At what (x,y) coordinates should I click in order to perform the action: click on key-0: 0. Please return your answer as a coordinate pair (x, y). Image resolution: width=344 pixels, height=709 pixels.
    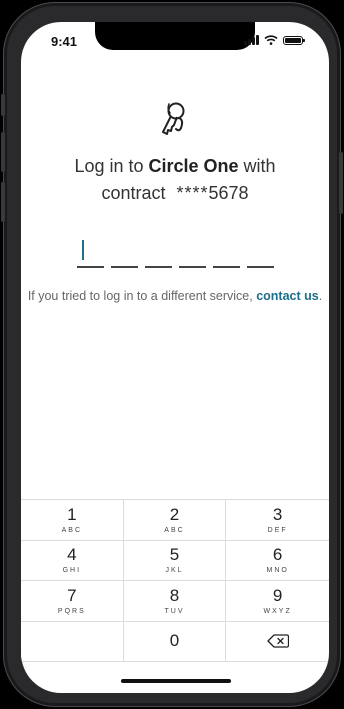
    Looking at the image, I should click on (175, 641).